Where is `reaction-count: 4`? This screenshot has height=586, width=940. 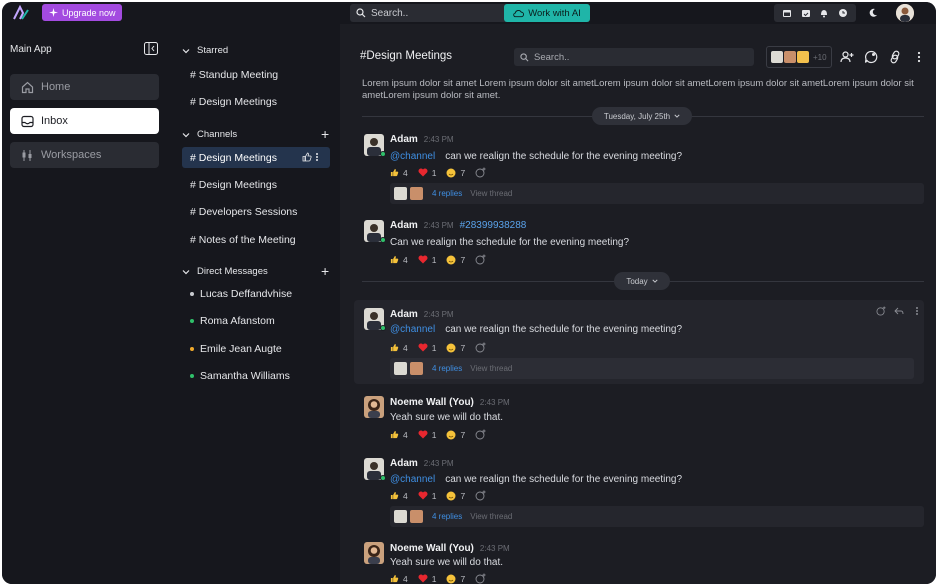 reaction-count: 4 is located at coordinates (405, 434).